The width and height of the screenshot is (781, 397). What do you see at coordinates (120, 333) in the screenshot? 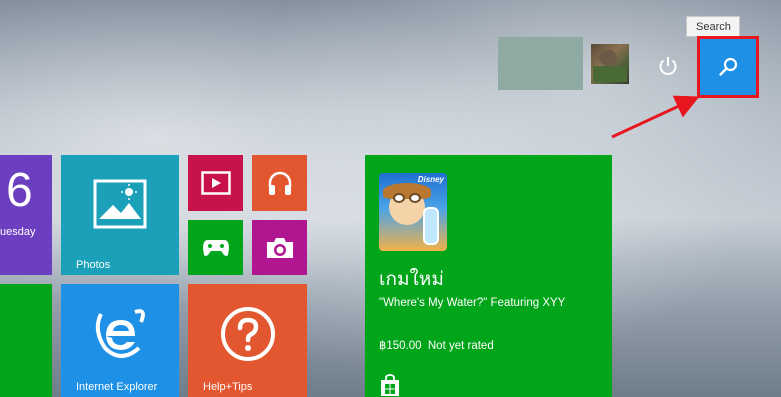
I see `internet-explorer-icon` at bounding box center [120, 333].